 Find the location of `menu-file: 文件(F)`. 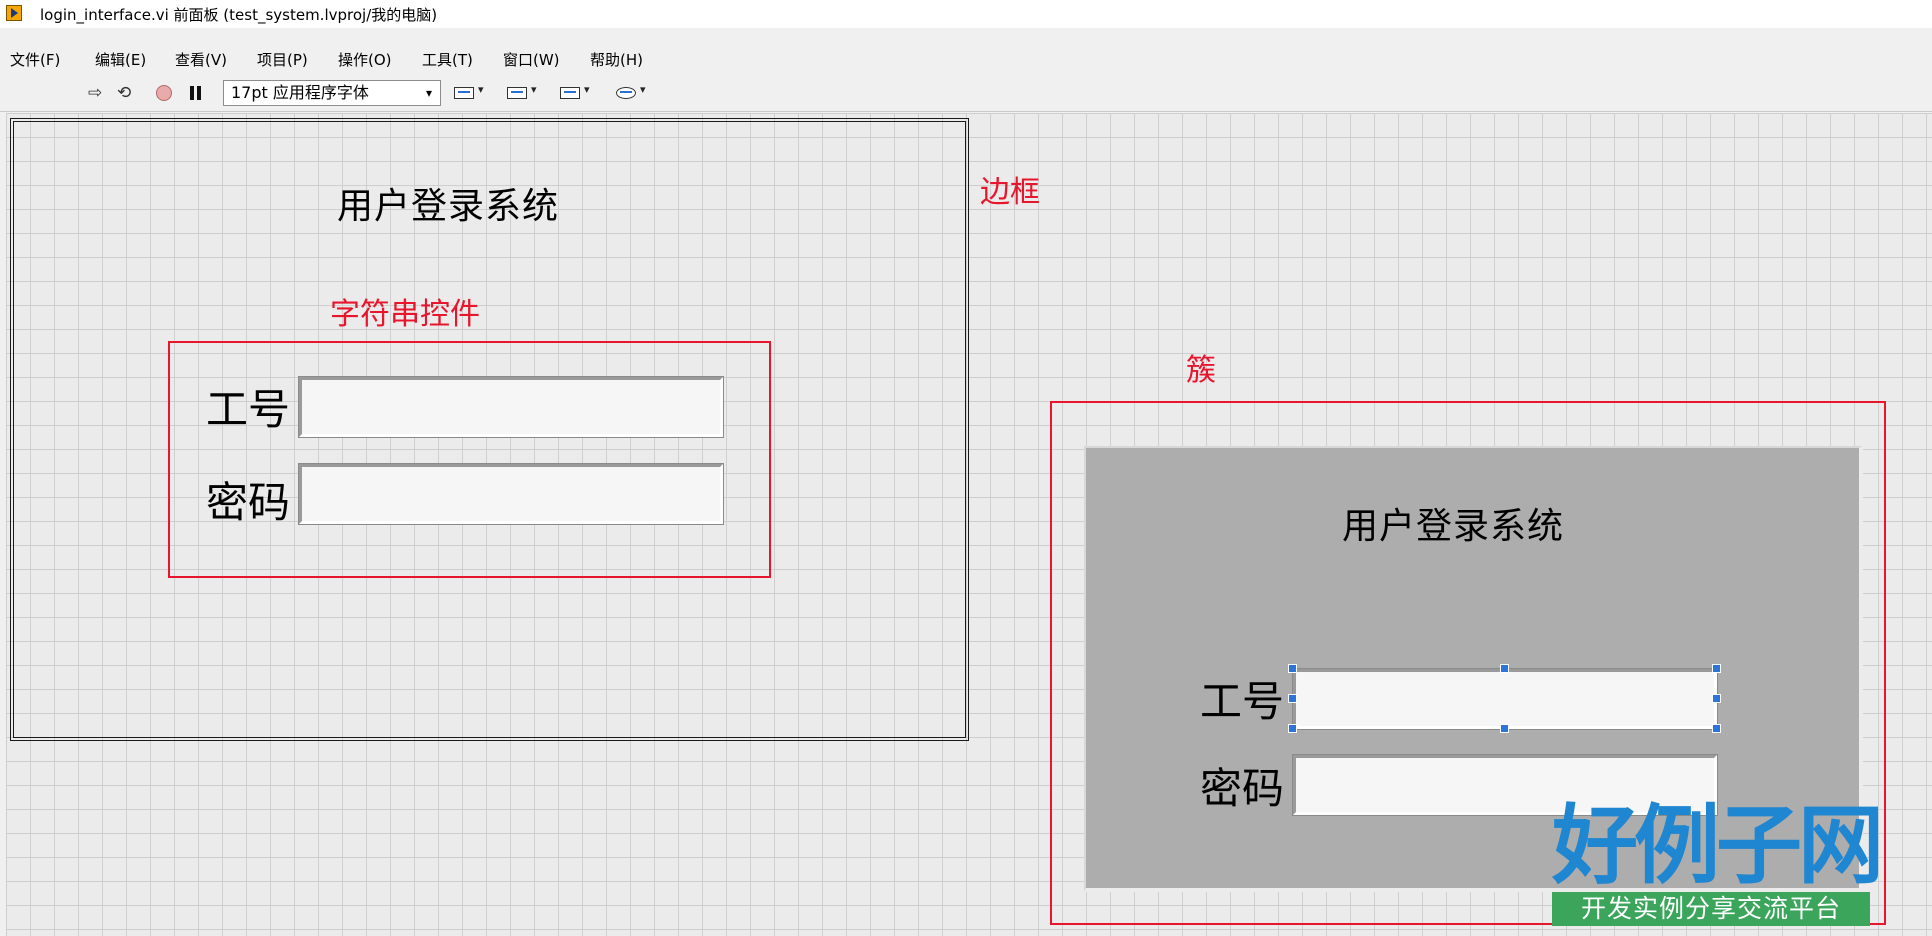

menu-file: 文件(F) is located at coordinates (35, 59).